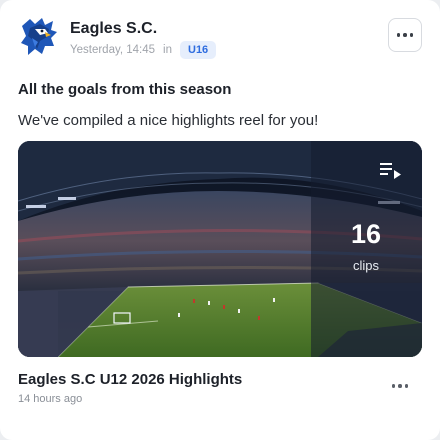 Image resolution: width=440 pixels, height=440 pixels. I want to click on video-title: Eagles S.C U12 2026 Highlights, so click(130, 379).